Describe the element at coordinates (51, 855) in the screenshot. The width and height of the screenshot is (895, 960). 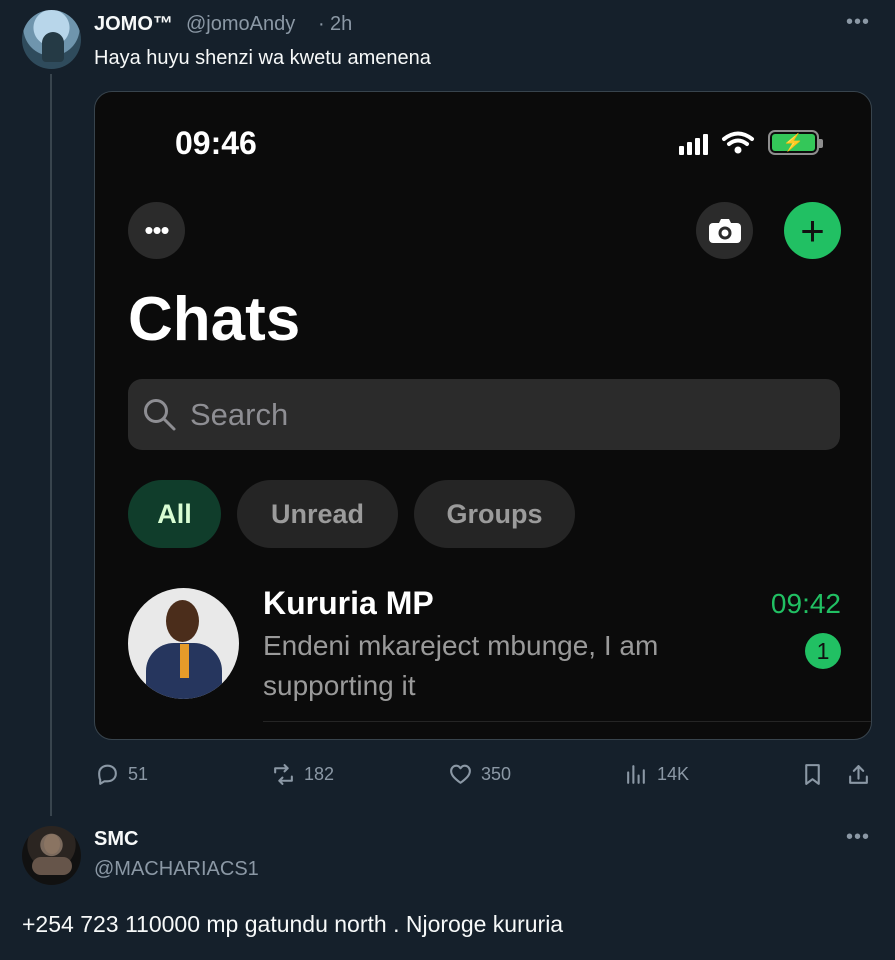
I see `smc-avatar` at that location.